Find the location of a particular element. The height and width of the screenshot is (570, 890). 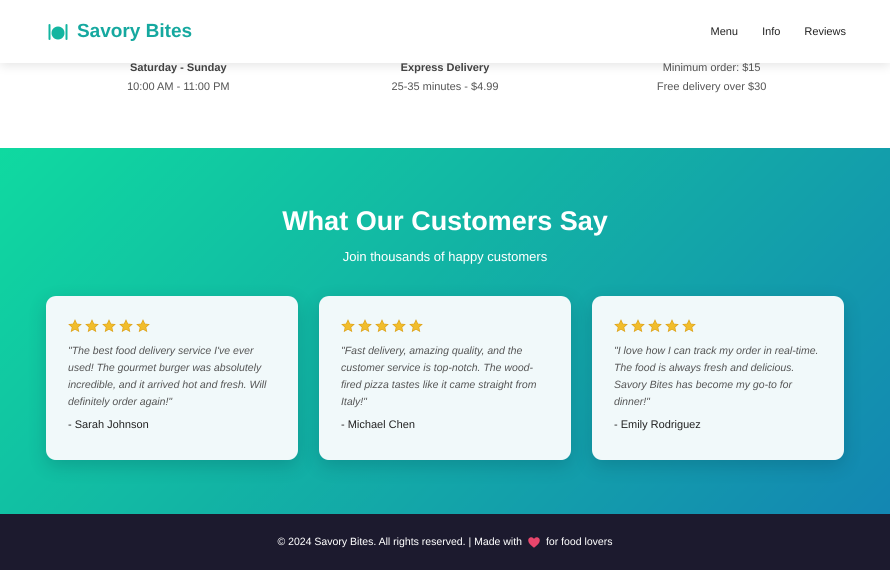

plate-icon is located at coordinates (58, 31).